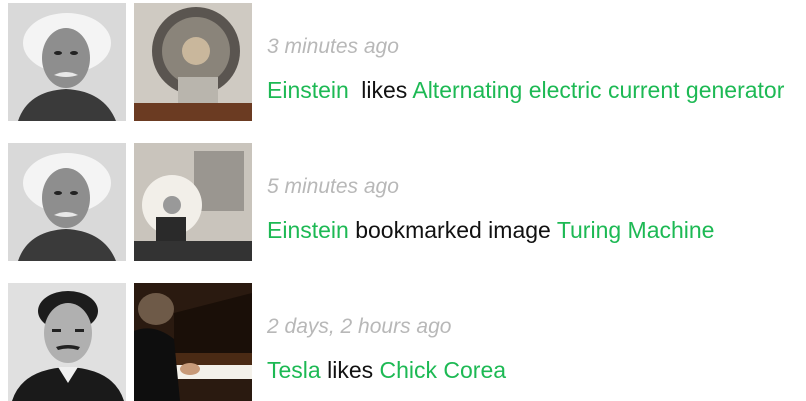 The width and height of the screenshot is (806, 401). I want to click on actor-avatar-tesla, so click(67, 342).